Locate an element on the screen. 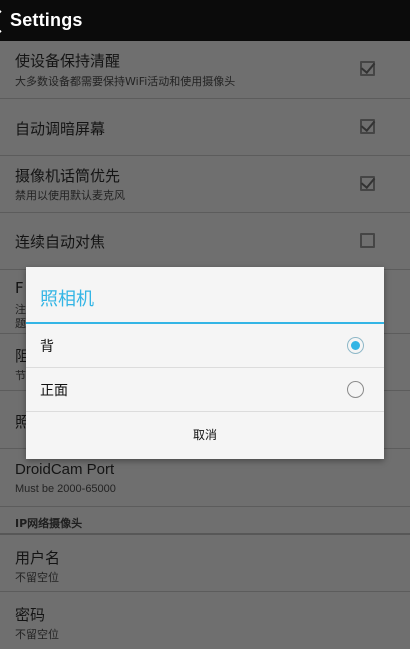 The image size is (410, 649). setting-camera-mic: 摄像机话筒优先 禁用以使用默认麦克风 is located at coordinates (205, 184).